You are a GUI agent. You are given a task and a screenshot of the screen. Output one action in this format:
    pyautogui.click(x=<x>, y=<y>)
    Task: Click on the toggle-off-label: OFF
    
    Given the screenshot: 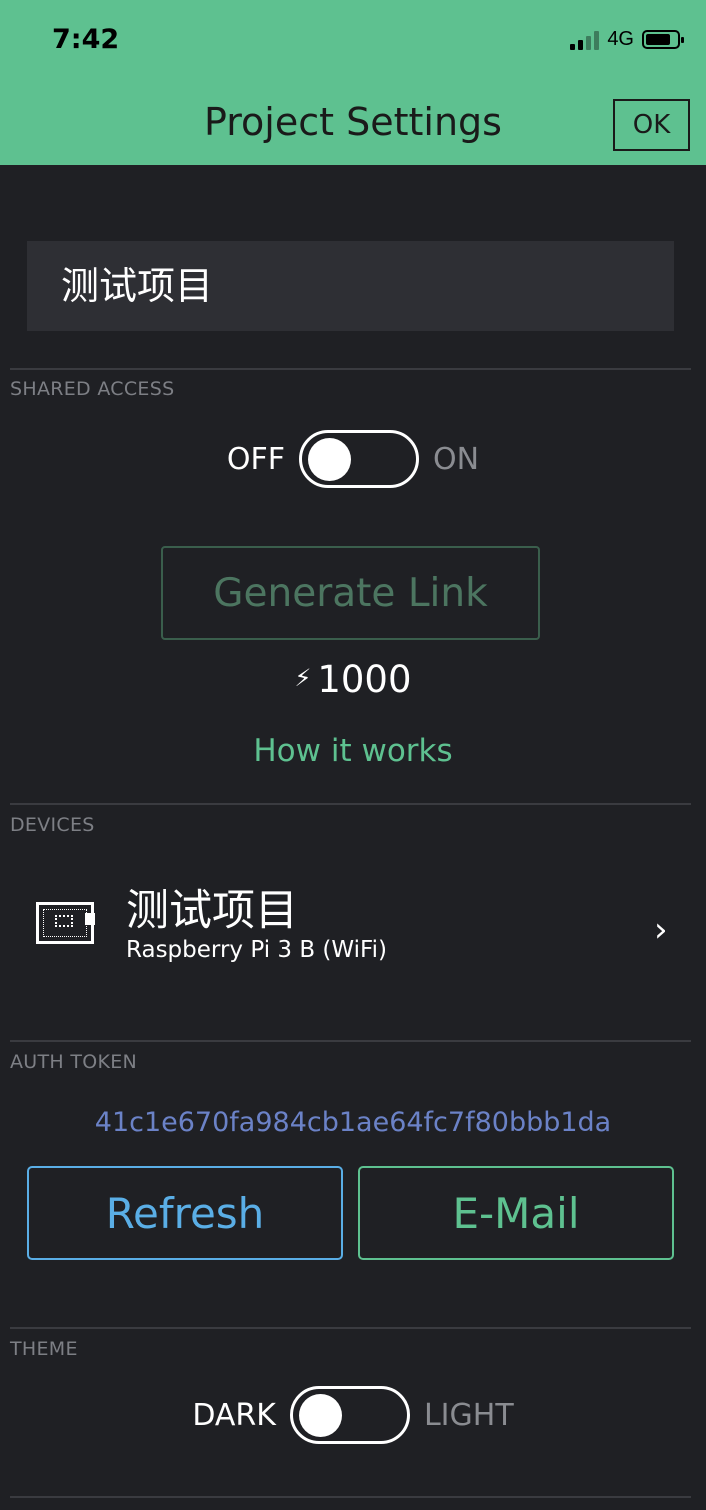 What is the action you would take?
    pyautogui.click(x=256, y=459)
    